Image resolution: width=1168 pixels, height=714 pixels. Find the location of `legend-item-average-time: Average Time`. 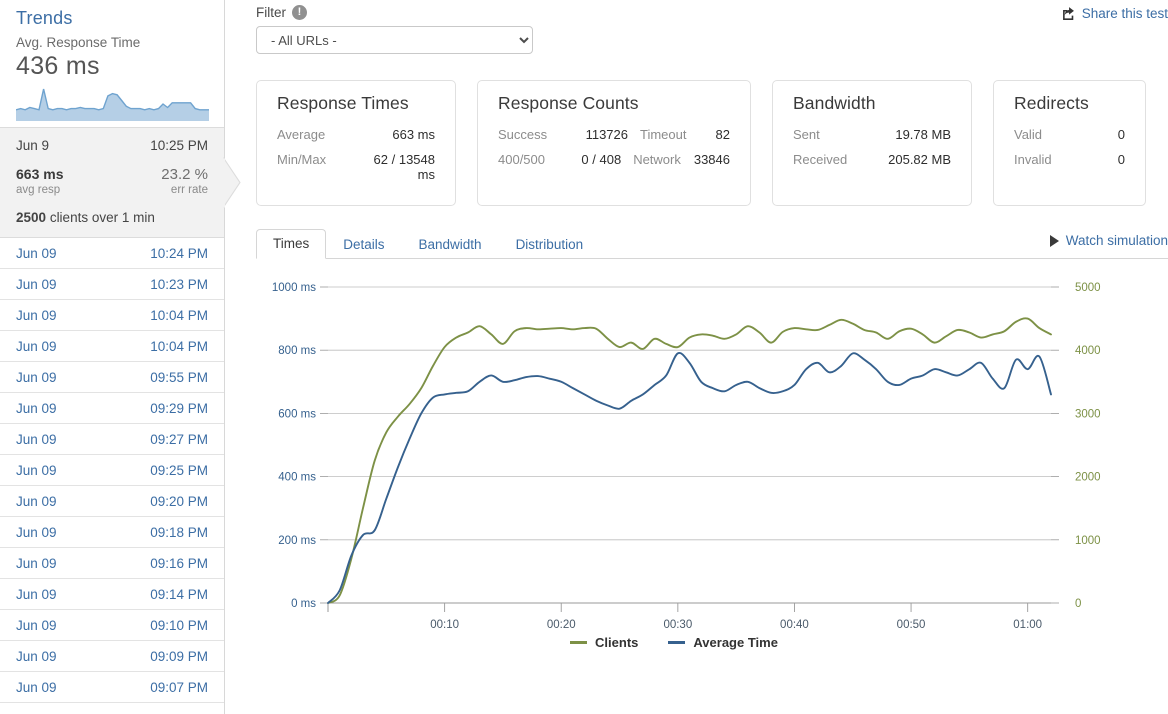

legend-item-average-time: Average Time is located at coordinates (723, 642).